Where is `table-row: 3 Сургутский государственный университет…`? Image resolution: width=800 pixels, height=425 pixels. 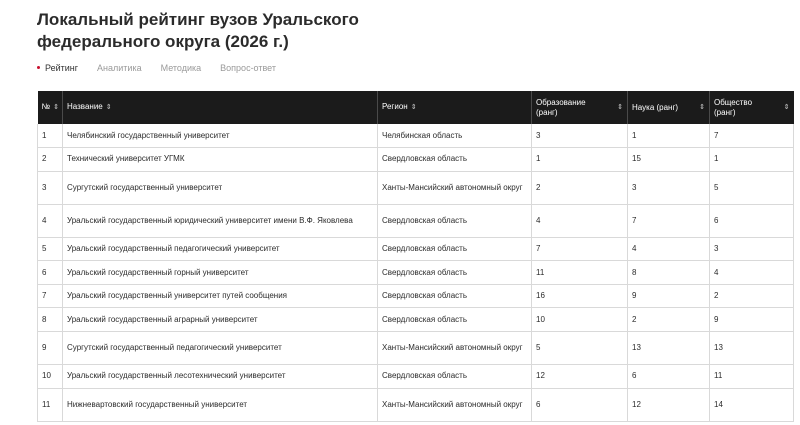 table-row: 3 Сургутский государственный университет… is located at coordinates (415, 188).